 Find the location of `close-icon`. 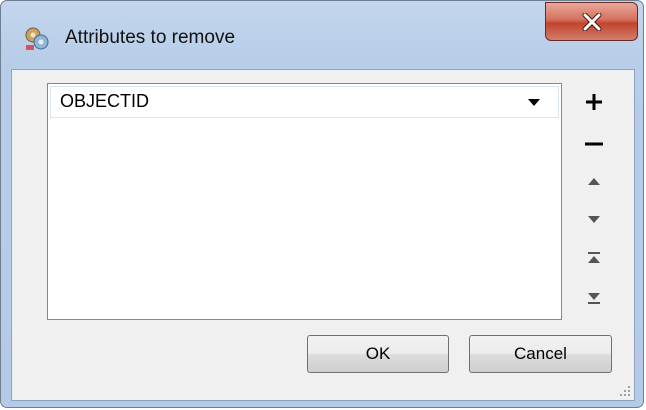

close-icon is located at coordinates (592, 22).